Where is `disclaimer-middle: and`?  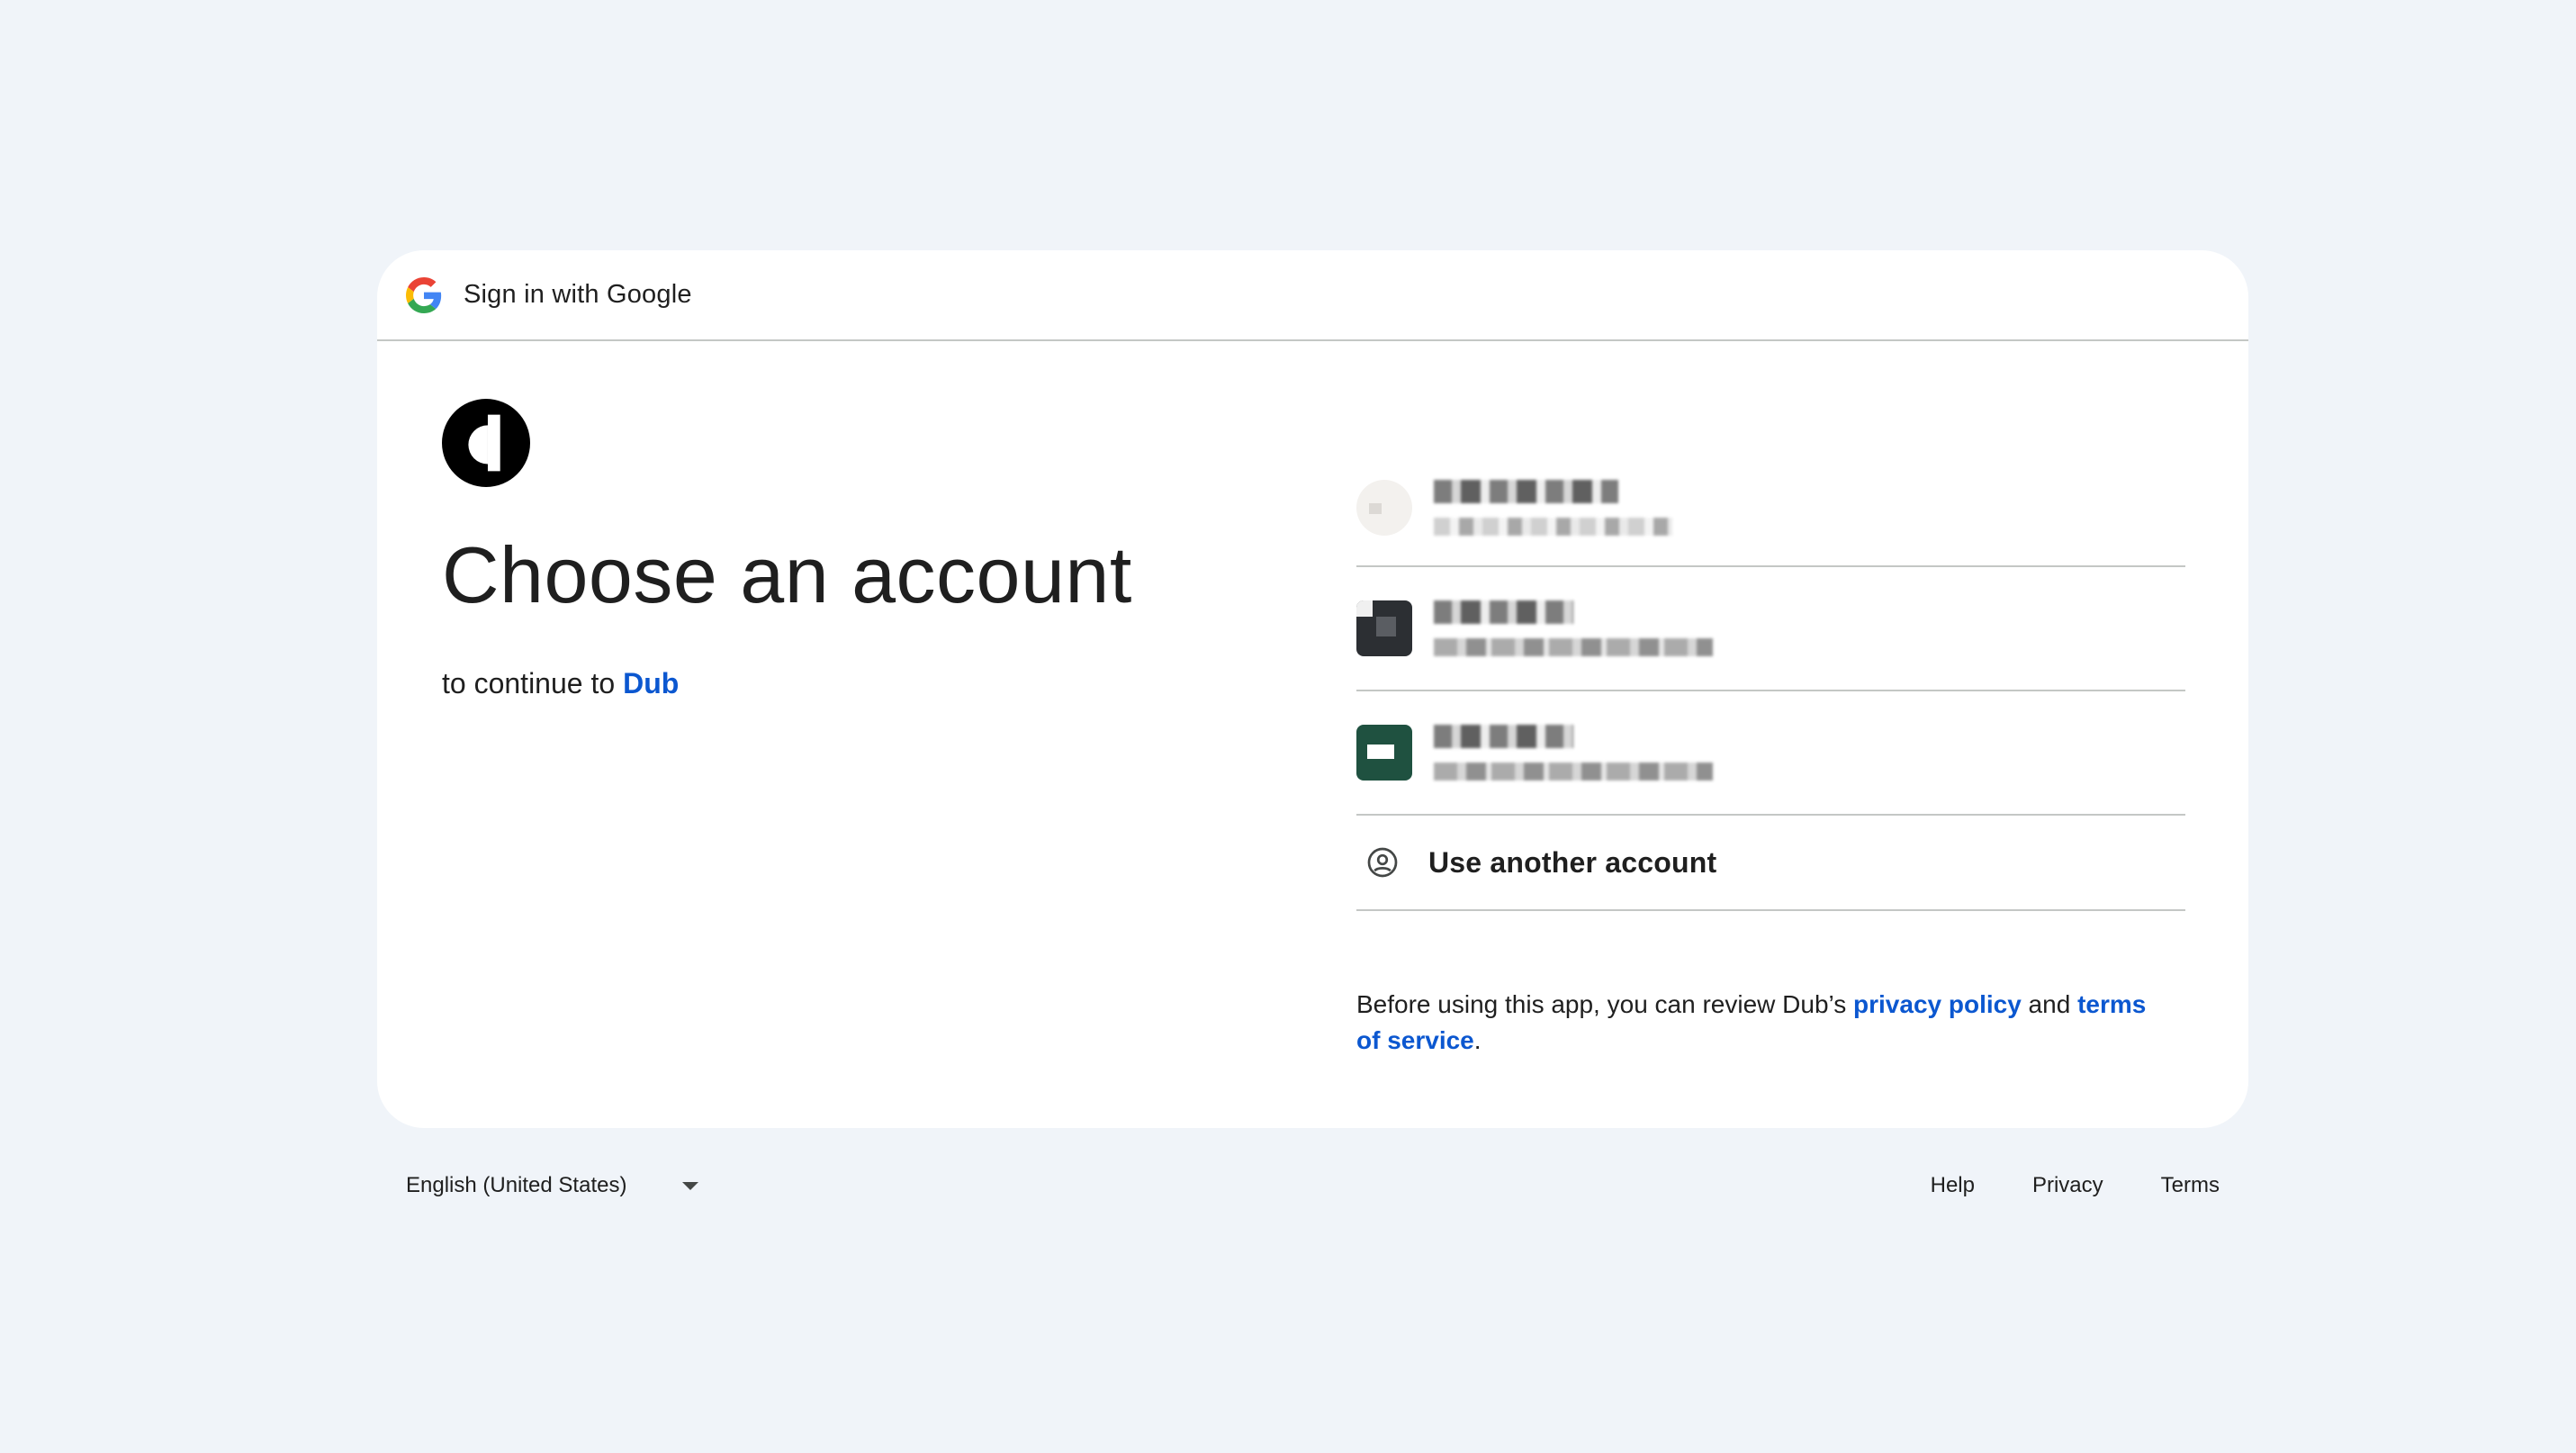
disclaimer-middle: and is located at coordinates (2049, 1004).